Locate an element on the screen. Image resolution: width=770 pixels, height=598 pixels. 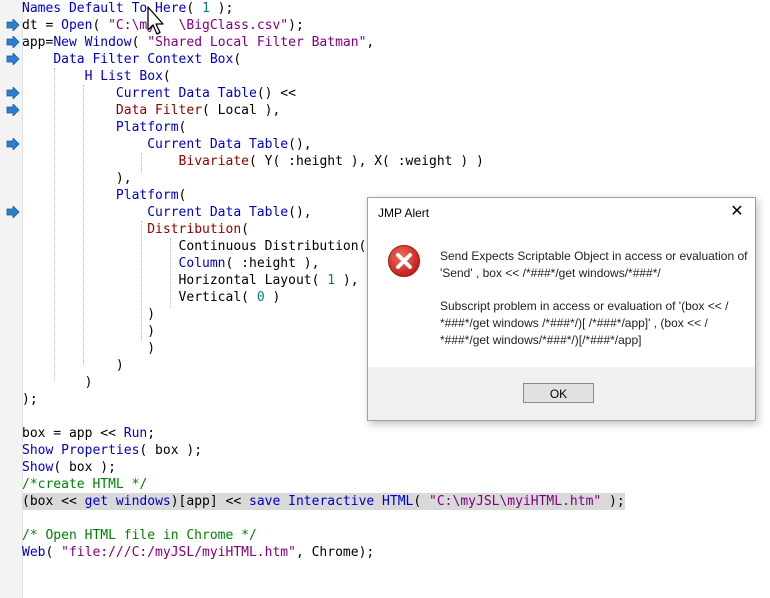
code-token: ( Local ), is located at coordinates (241, 110).